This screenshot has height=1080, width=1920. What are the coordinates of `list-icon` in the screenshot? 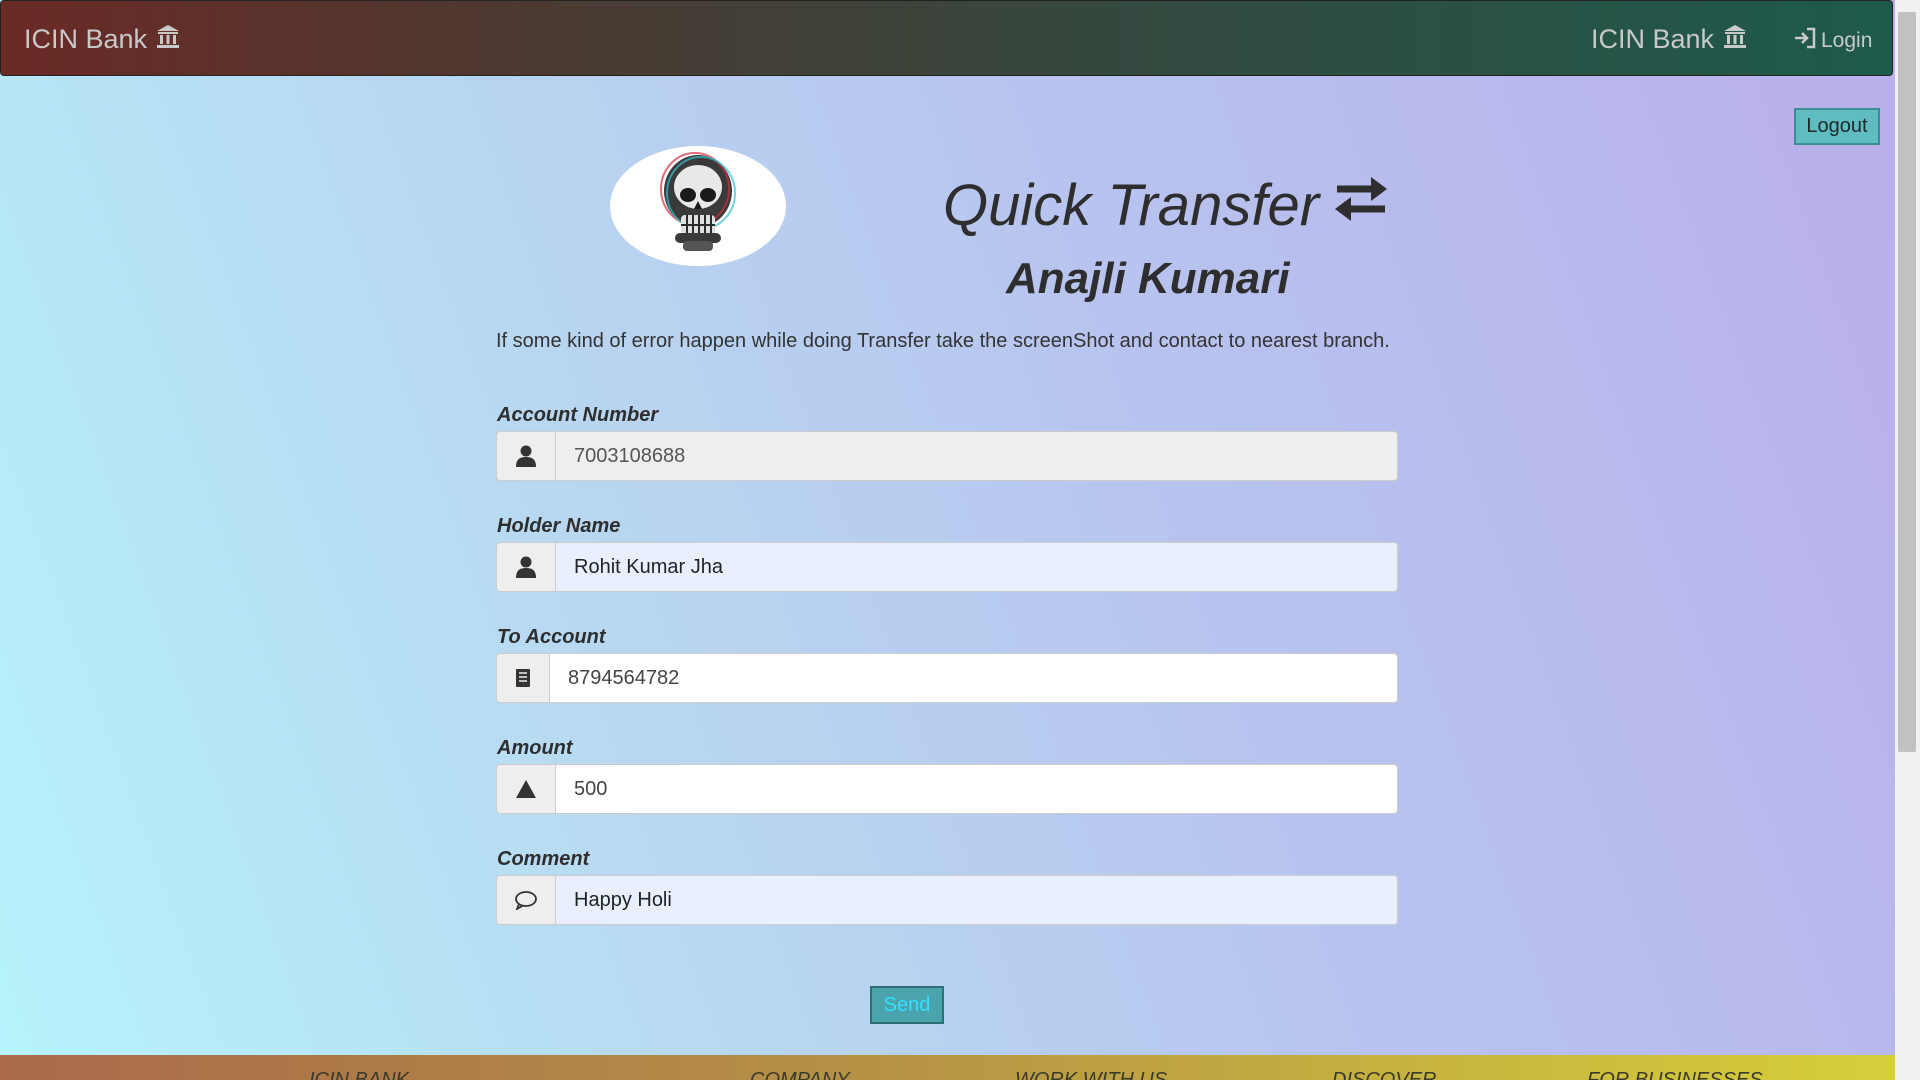 It's located at (523, 678).